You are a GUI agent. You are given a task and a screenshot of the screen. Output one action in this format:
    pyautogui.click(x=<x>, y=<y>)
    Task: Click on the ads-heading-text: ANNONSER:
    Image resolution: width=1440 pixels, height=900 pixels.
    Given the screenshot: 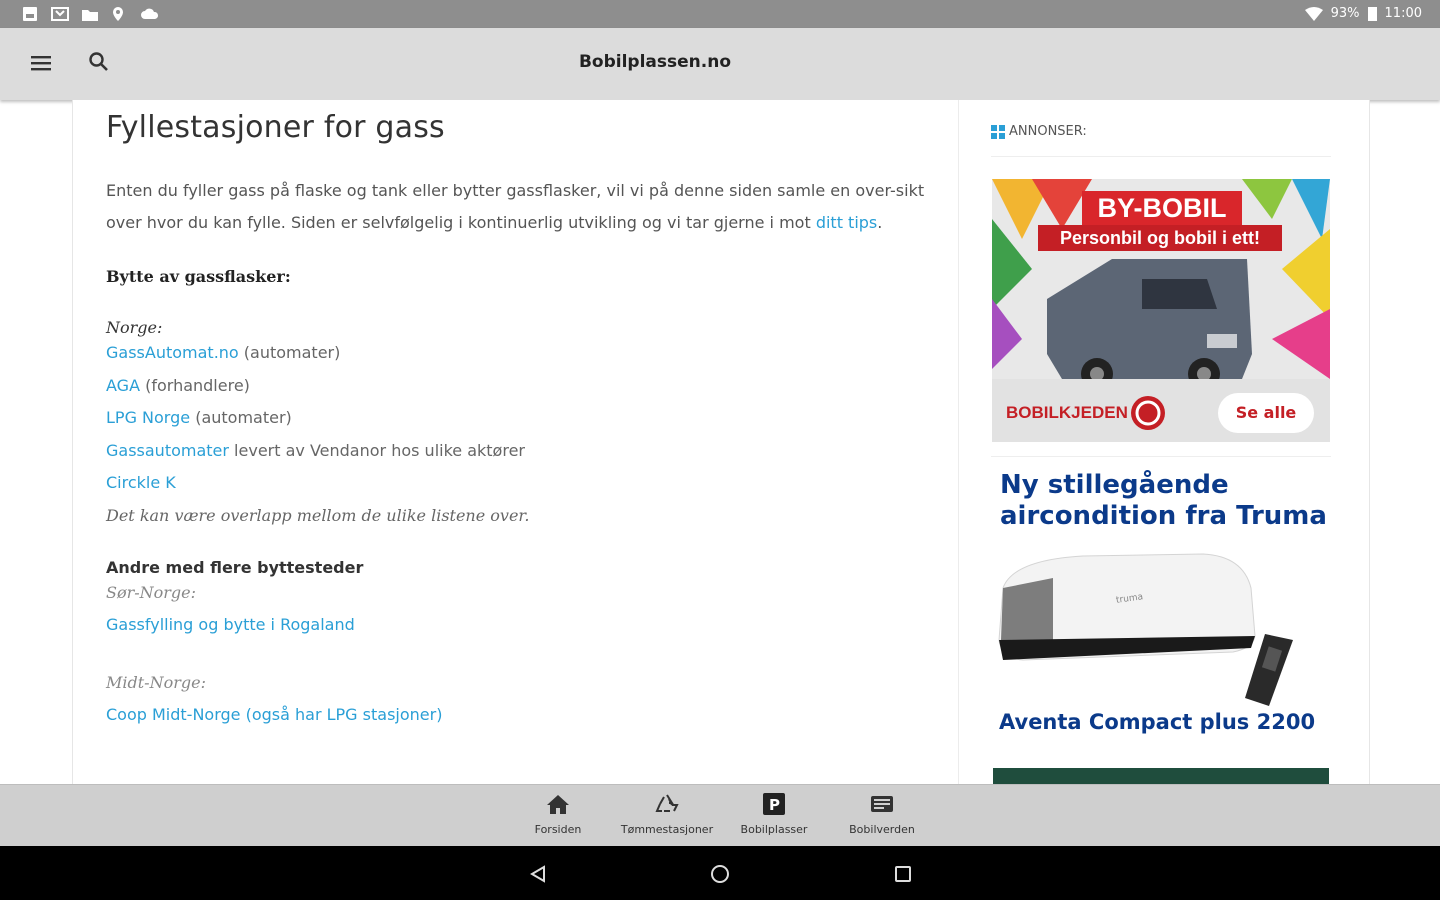 What is the action you would take?
    pyautogui.click(x=1048, y=131)
    